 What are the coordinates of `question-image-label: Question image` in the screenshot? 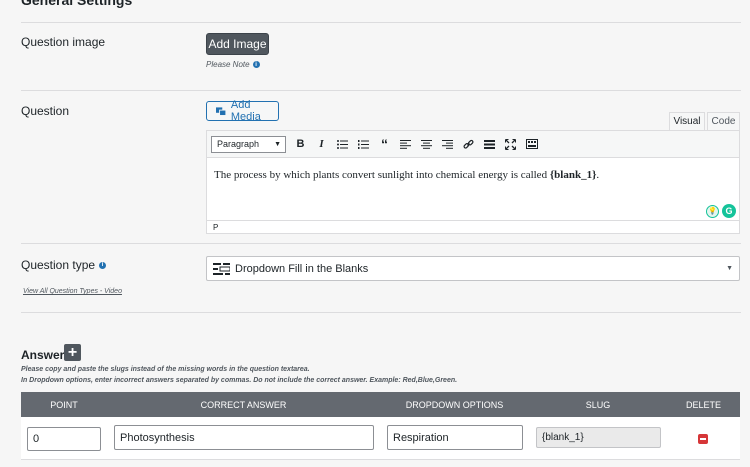 It's located at (63, 42).